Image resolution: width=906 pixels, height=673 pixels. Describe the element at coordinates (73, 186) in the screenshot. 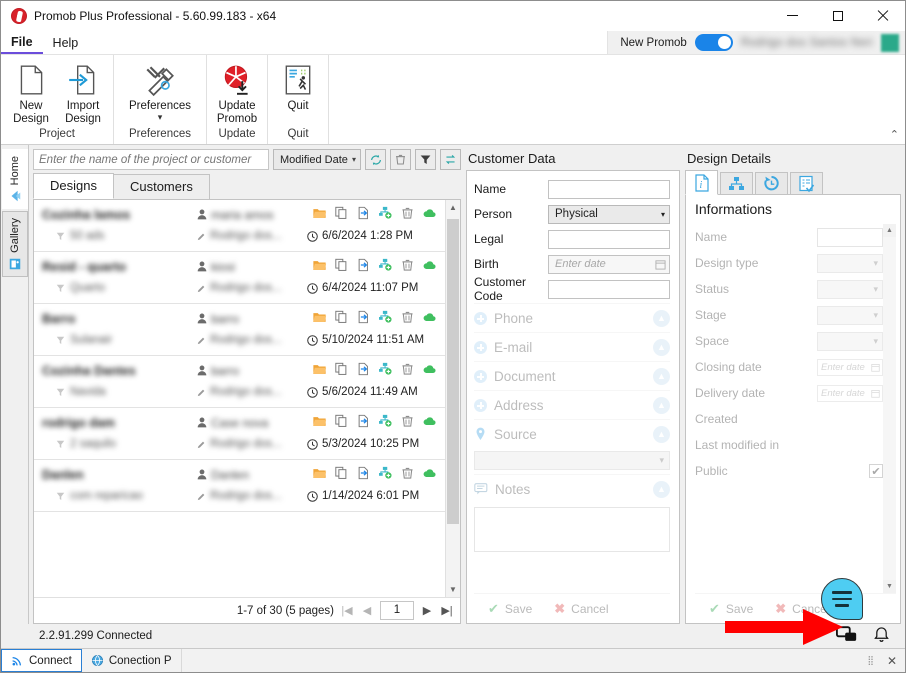

I see `tab-designs: Designs` at that location.